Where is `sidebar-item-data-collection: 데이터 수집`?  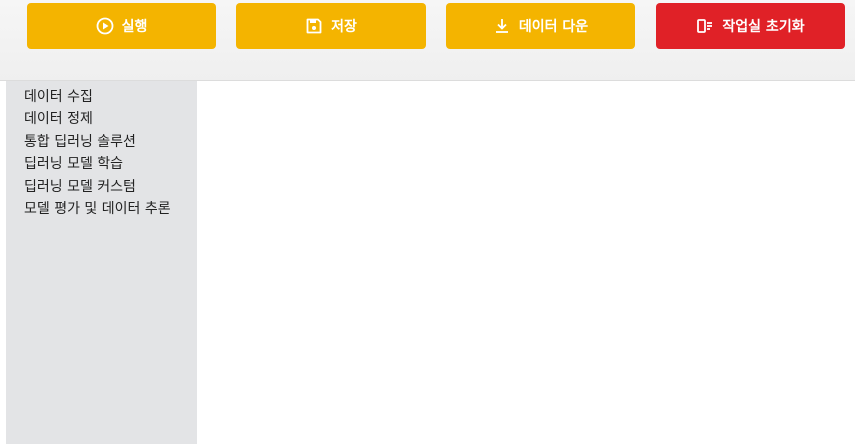
sidebar-item-data-collection: 데이터 수집 is located at coordinates (101, 97).